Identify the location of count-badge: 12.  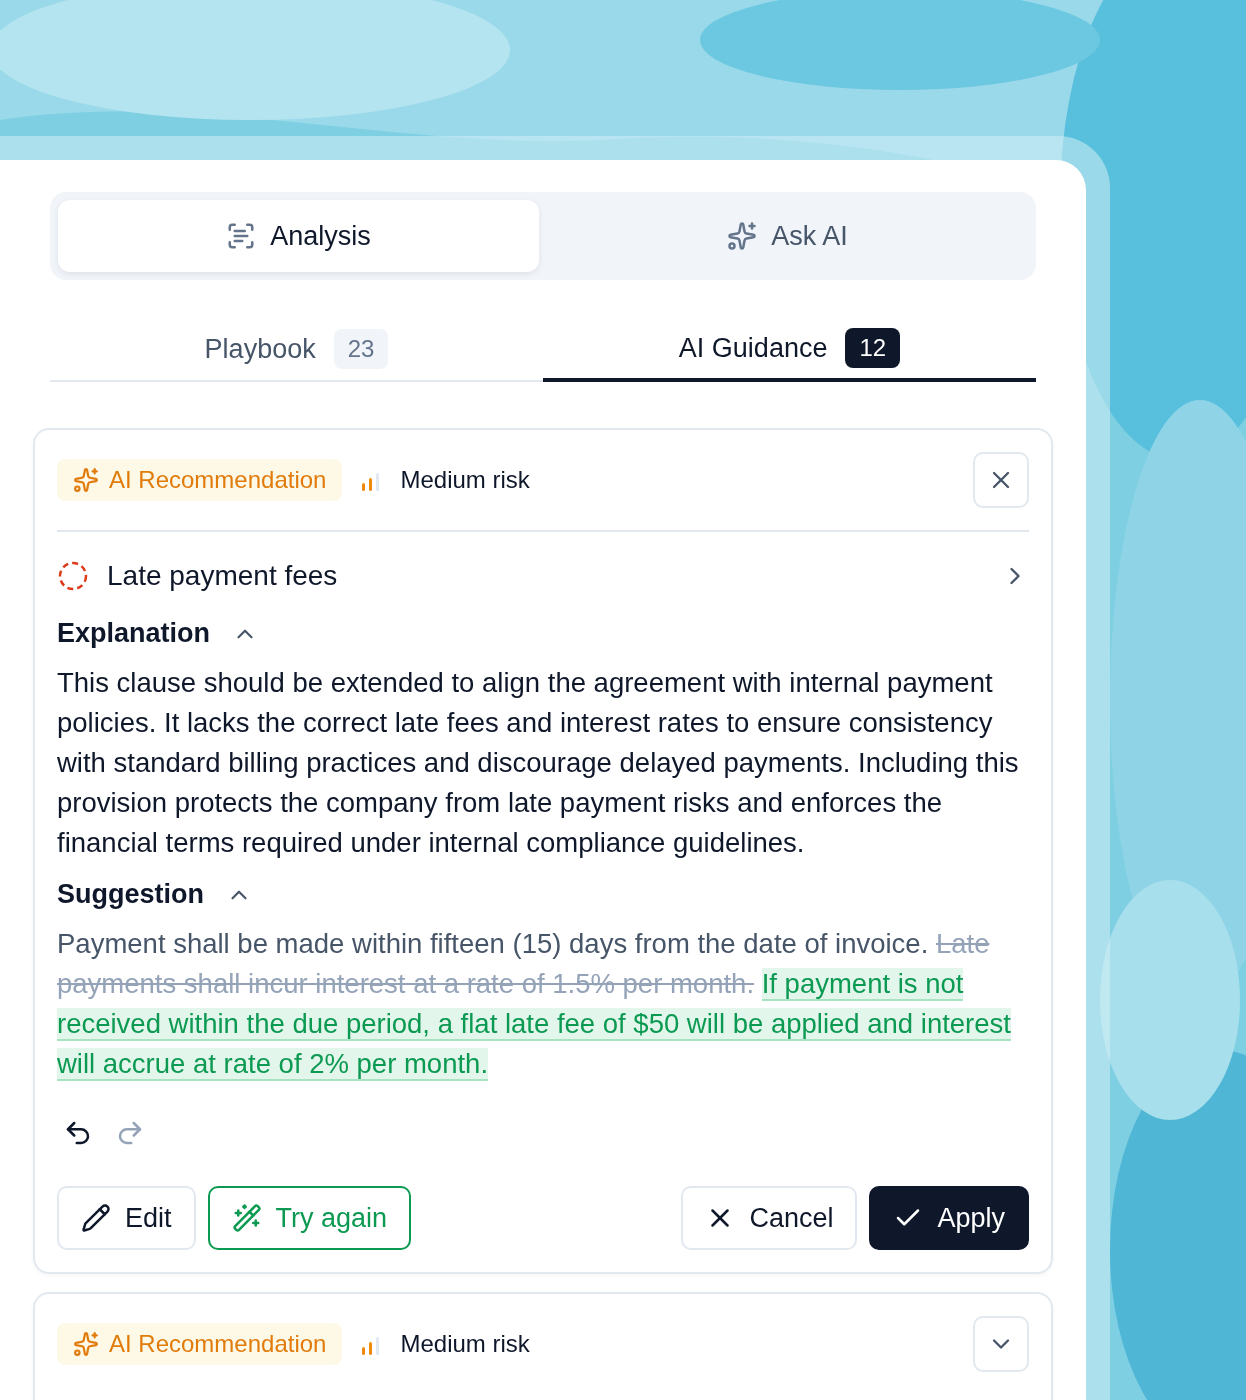
(873, 348).